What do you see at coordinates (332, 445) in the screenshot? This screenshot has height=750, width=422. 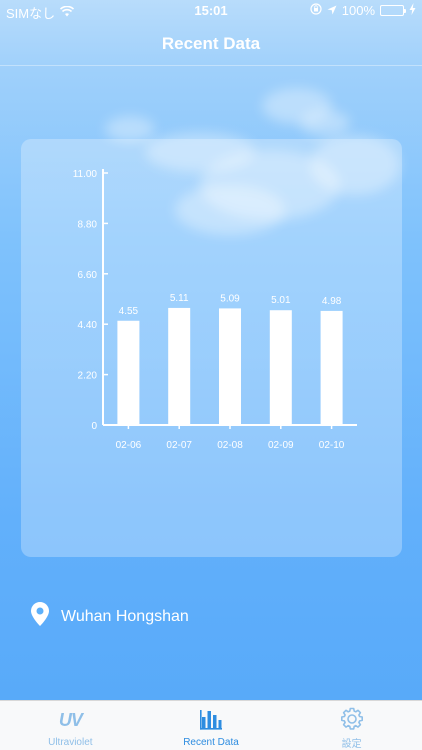 I see `x-tick-label: 02-10` at bounding box center [332, 445].